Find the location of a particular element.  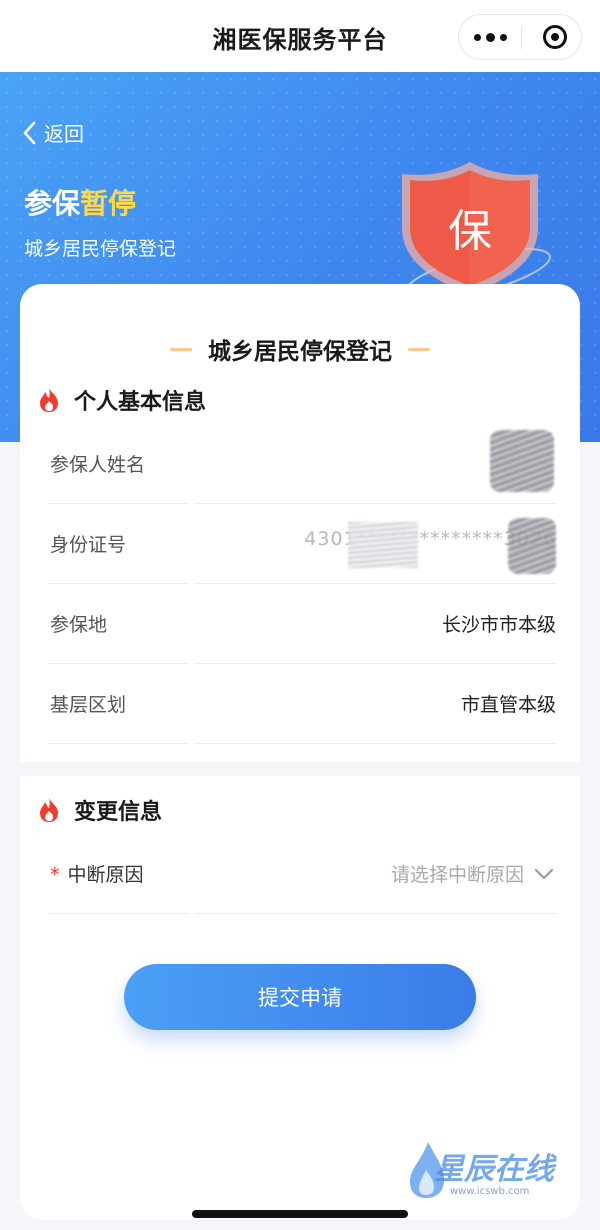

row-insured-name: 参保人姓名 is located at coordinates (302, 464).